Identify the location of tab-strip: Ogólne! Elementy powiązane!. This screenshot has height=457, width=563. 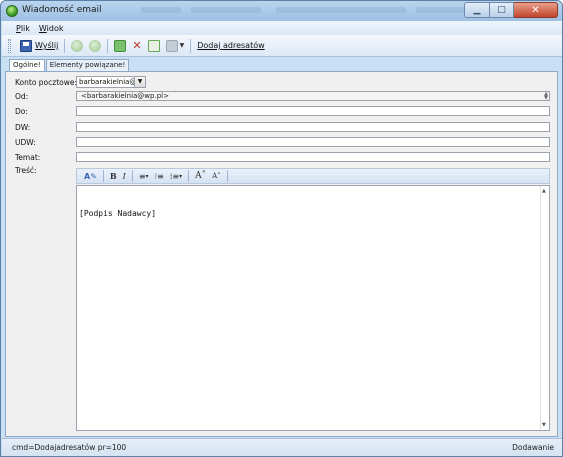
(69, 65).